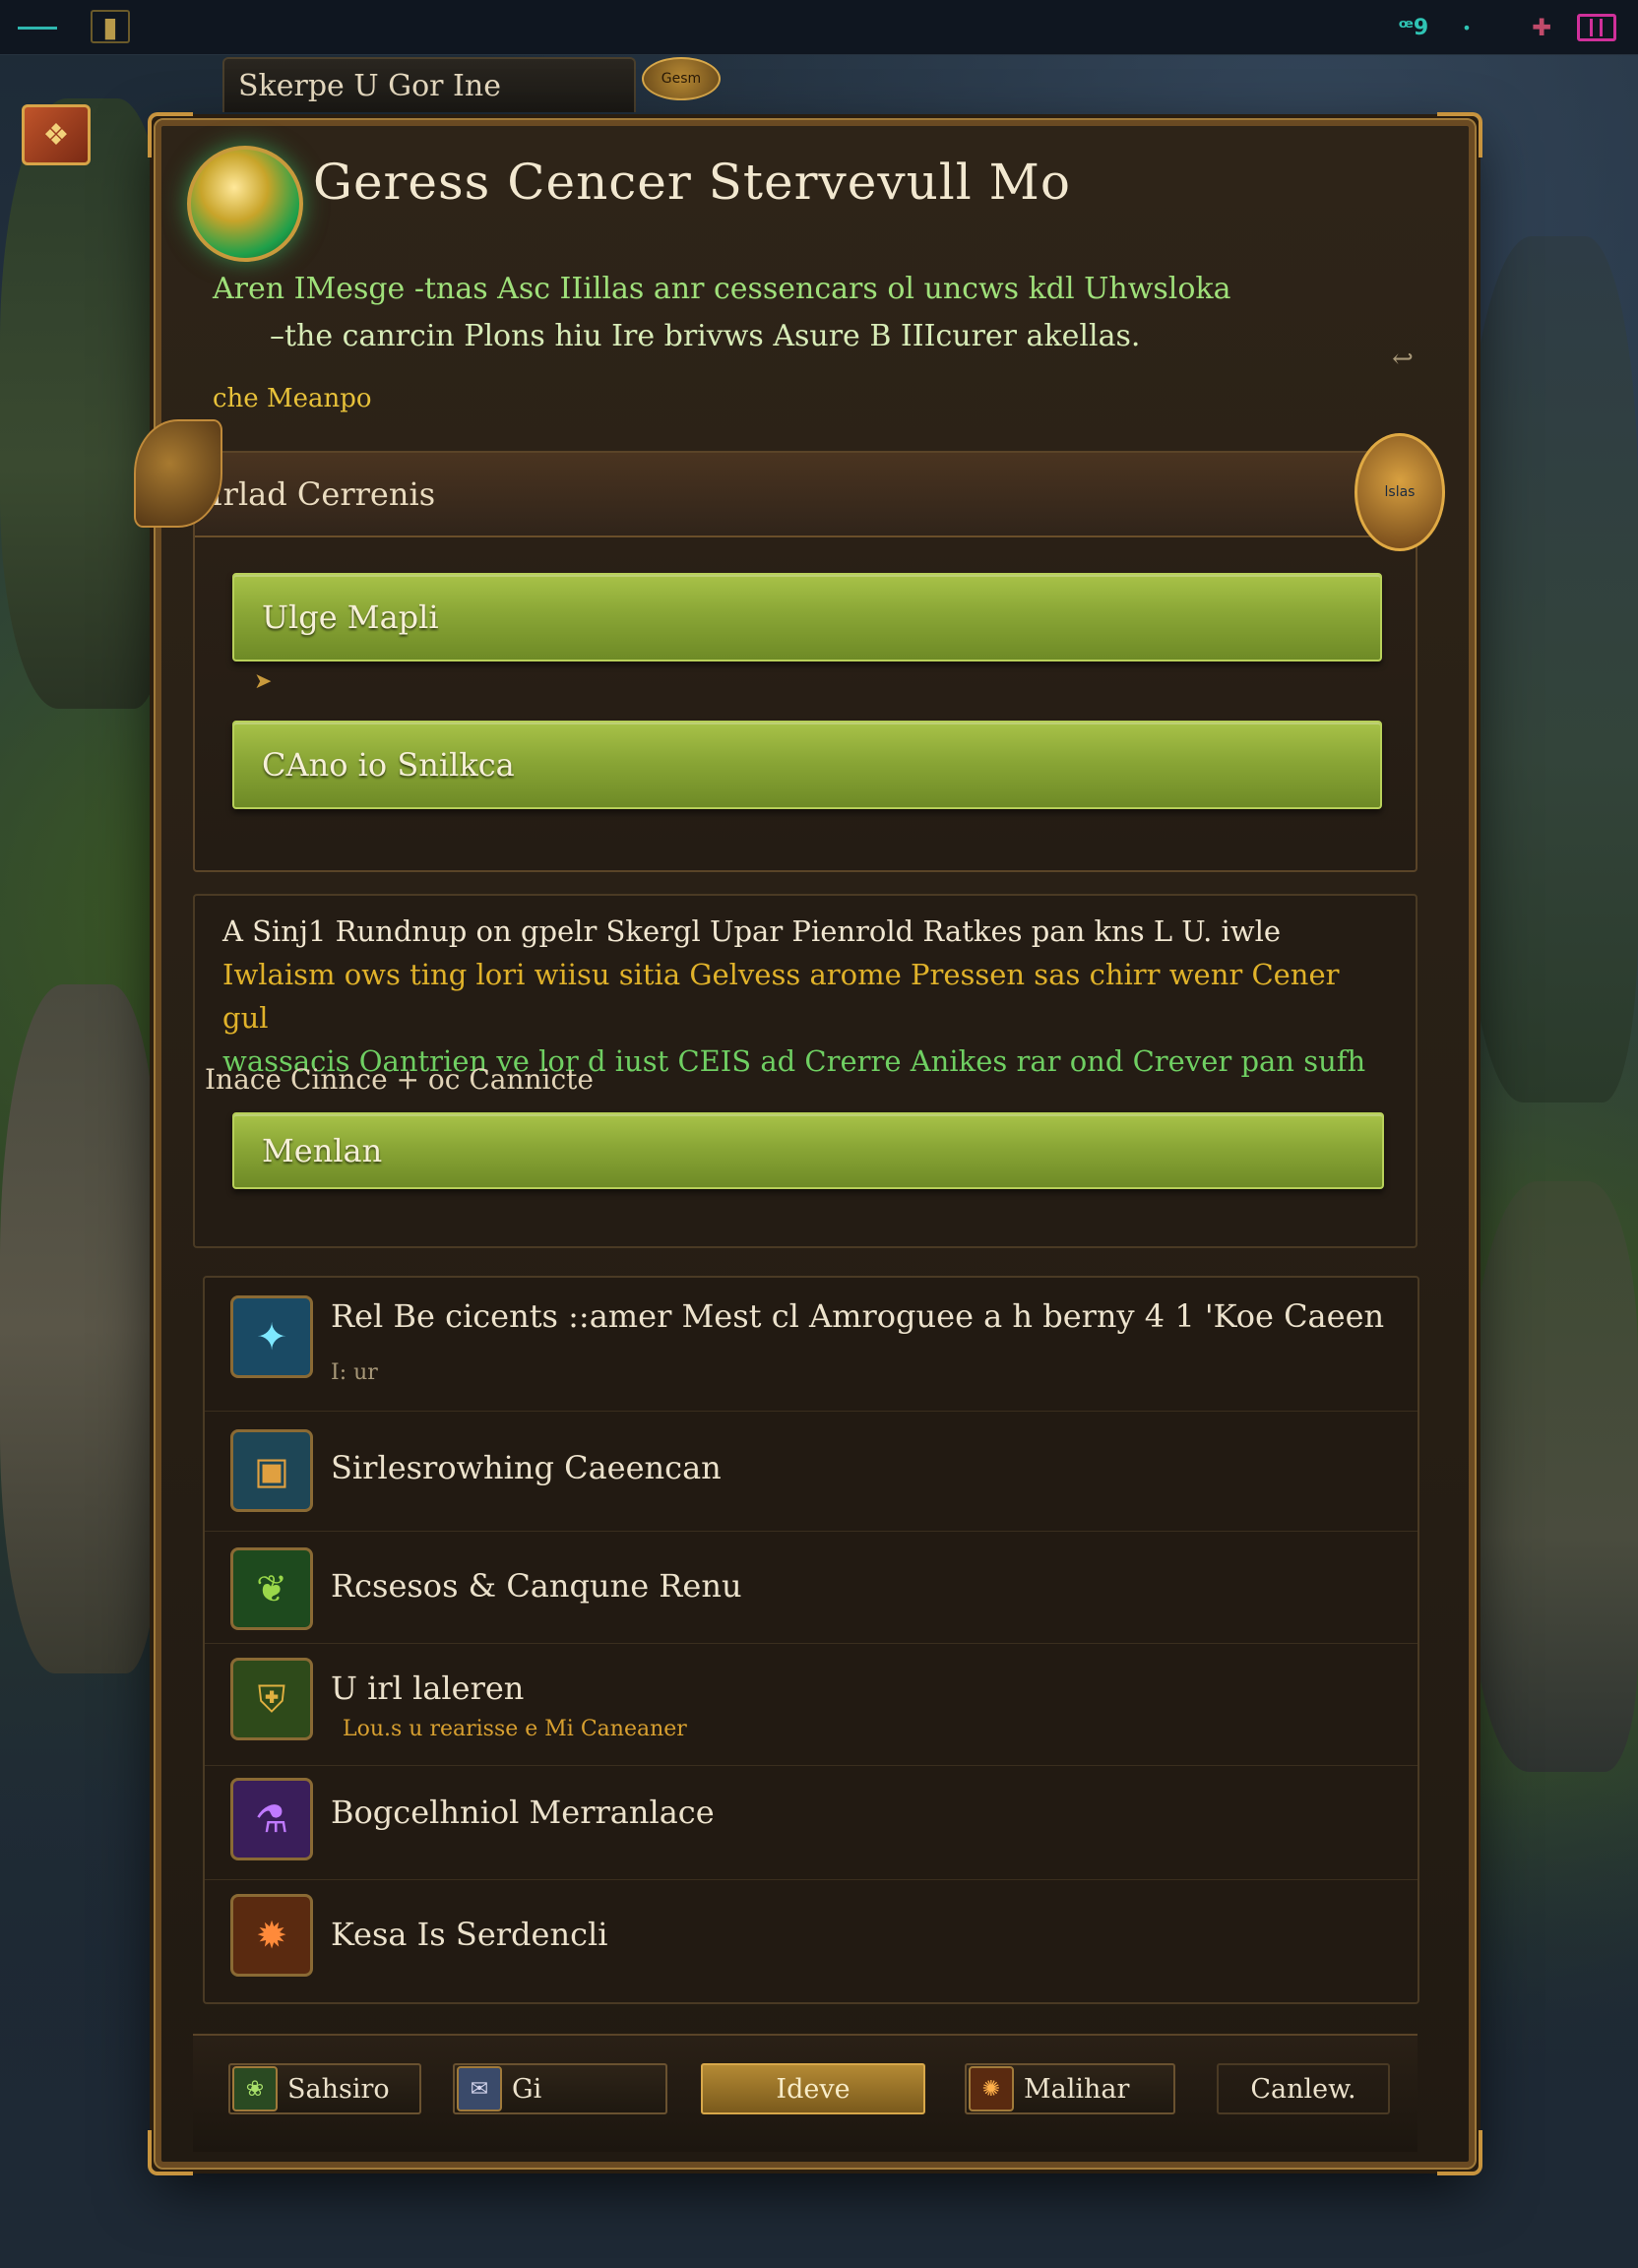 This screenshot has height=2268, width=1638. What do you see at coordinates (271, 1470) in the screenshot?
I see `chest-icon: ▣` at bounding box center [271, 1470].